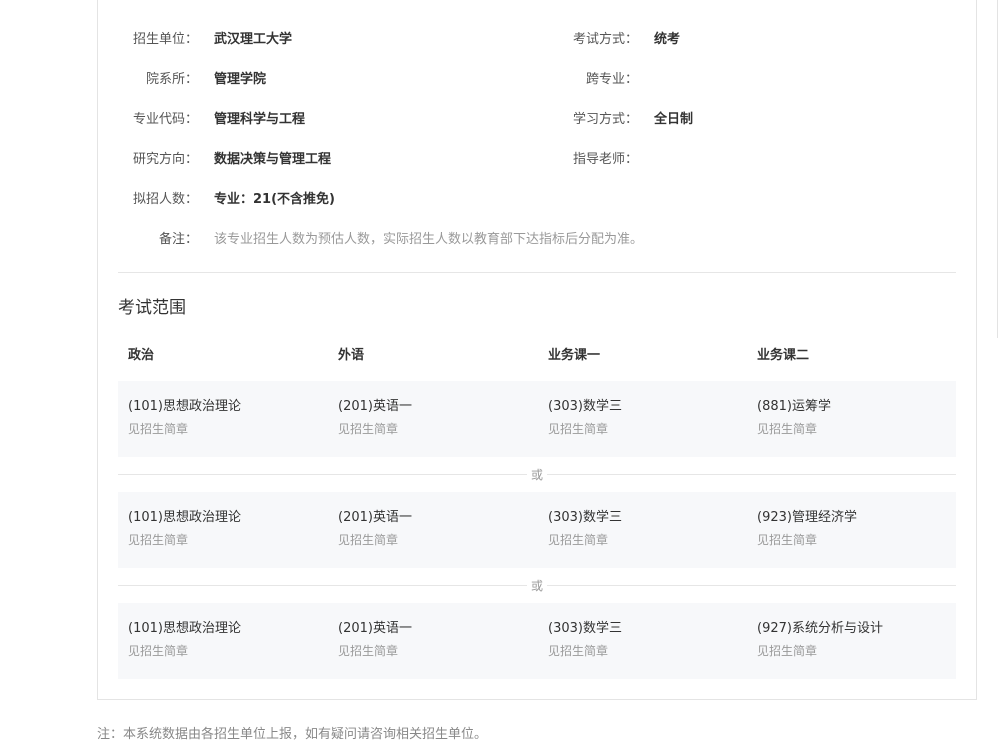  What do you see at coordinates (429, 239) in the screenshot?
I see `remark-value: 该专业招生人数为预估人数，实际招生人数以教育部下达指标后分配为准。` at bounding box center [429, 239].